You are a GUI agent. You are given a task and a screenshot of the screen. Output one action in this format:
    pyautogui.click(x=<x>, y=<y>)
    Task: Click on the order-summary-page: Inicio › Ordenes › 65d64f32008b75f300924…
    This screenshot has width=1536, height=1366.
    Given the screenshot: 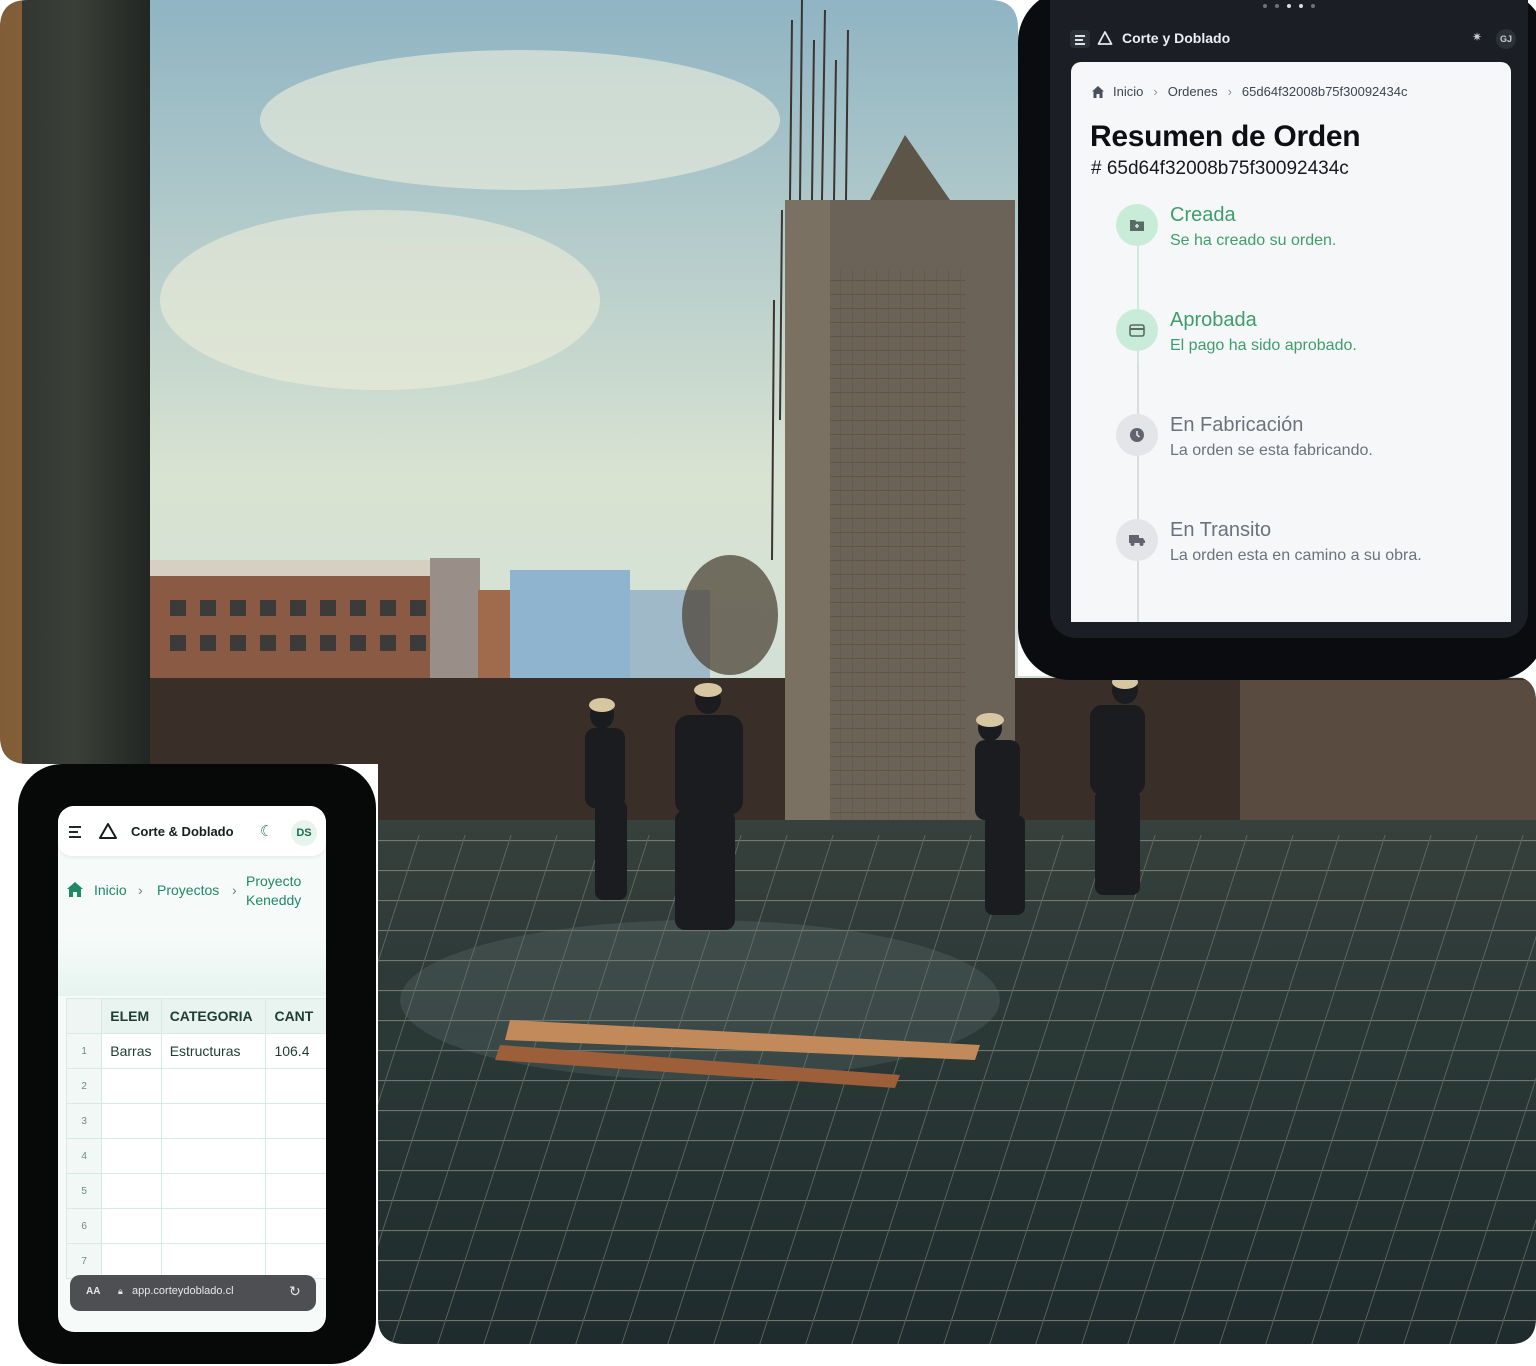 What is the action you would take?
    pyautogui.click(x=1291, y=342)
    